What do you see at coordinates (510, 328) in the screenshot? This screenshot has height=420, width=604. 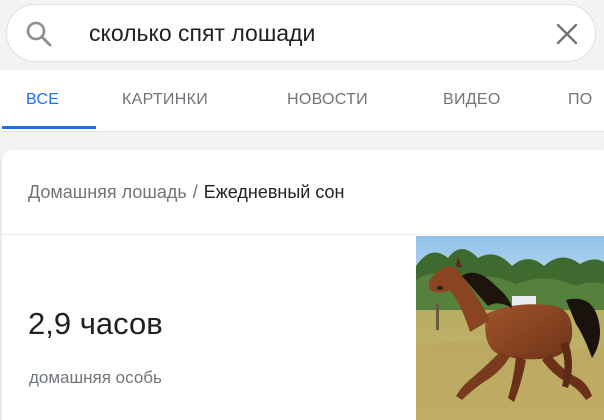 I see `horse-image` at bounding box center [510, 328].